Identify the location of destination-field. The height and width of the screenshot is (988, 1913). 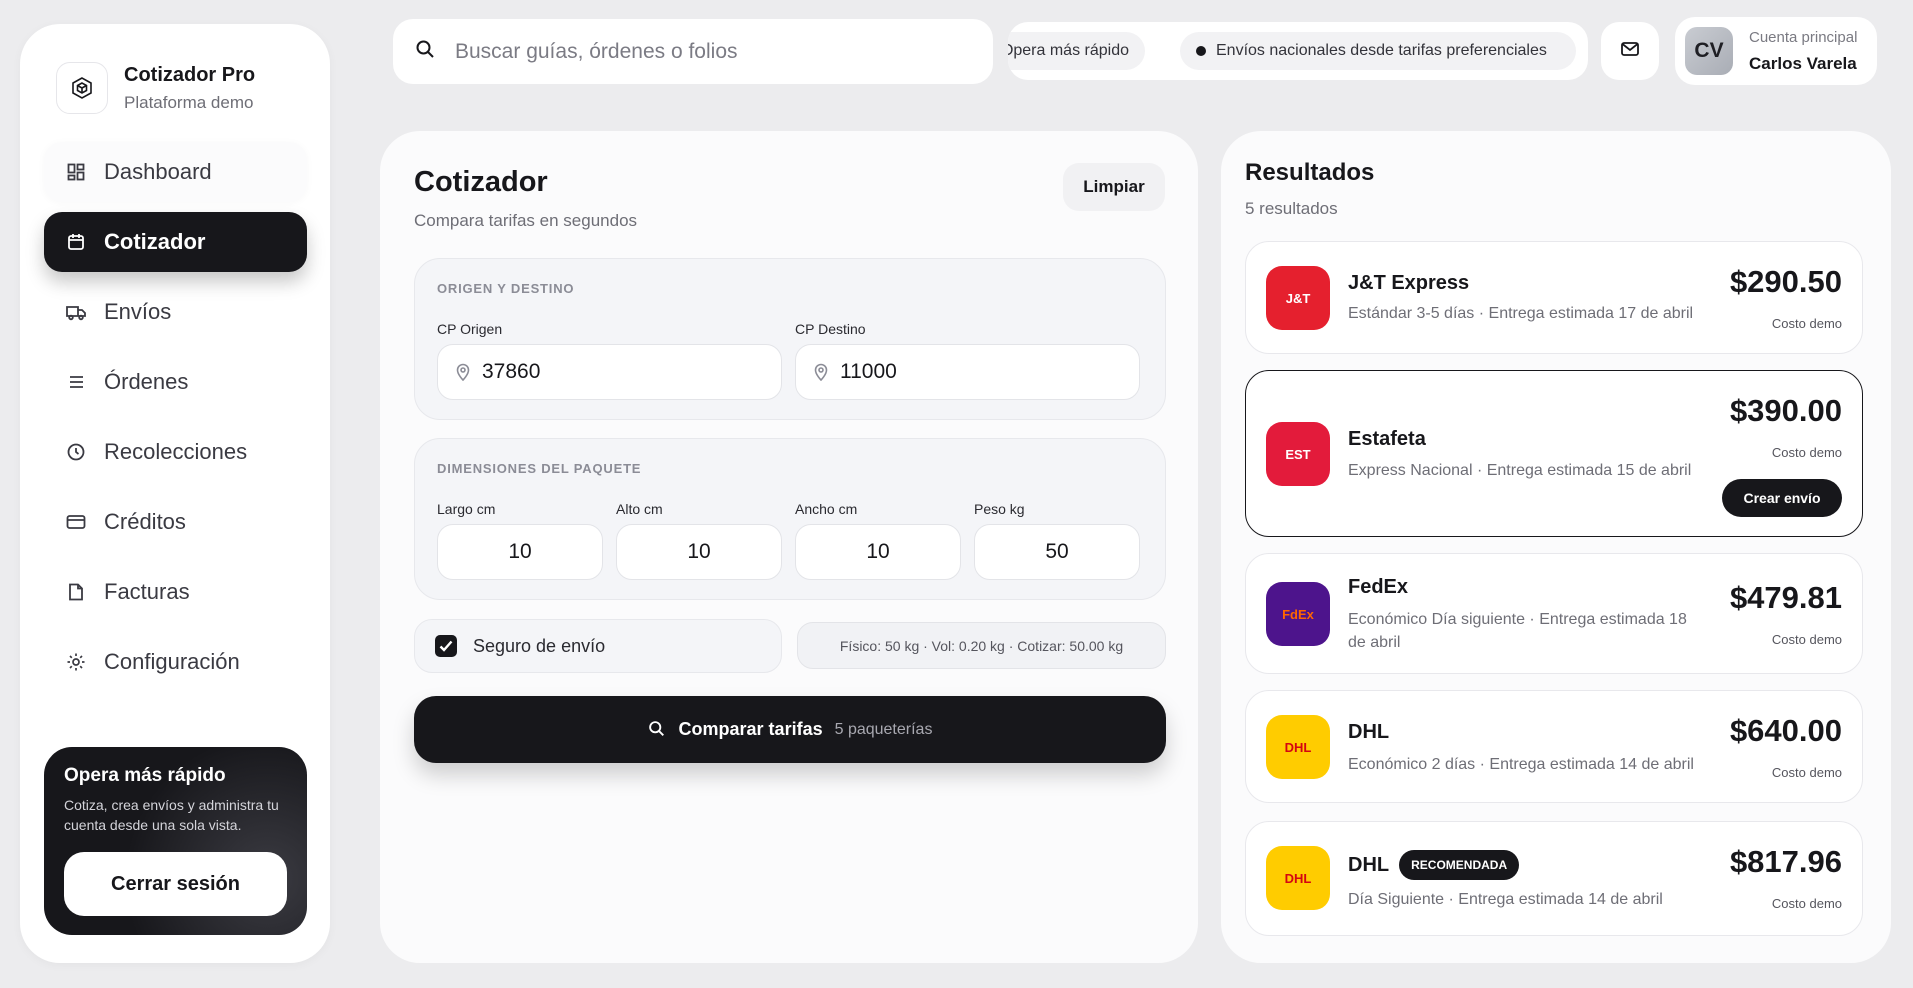
(967, 372).